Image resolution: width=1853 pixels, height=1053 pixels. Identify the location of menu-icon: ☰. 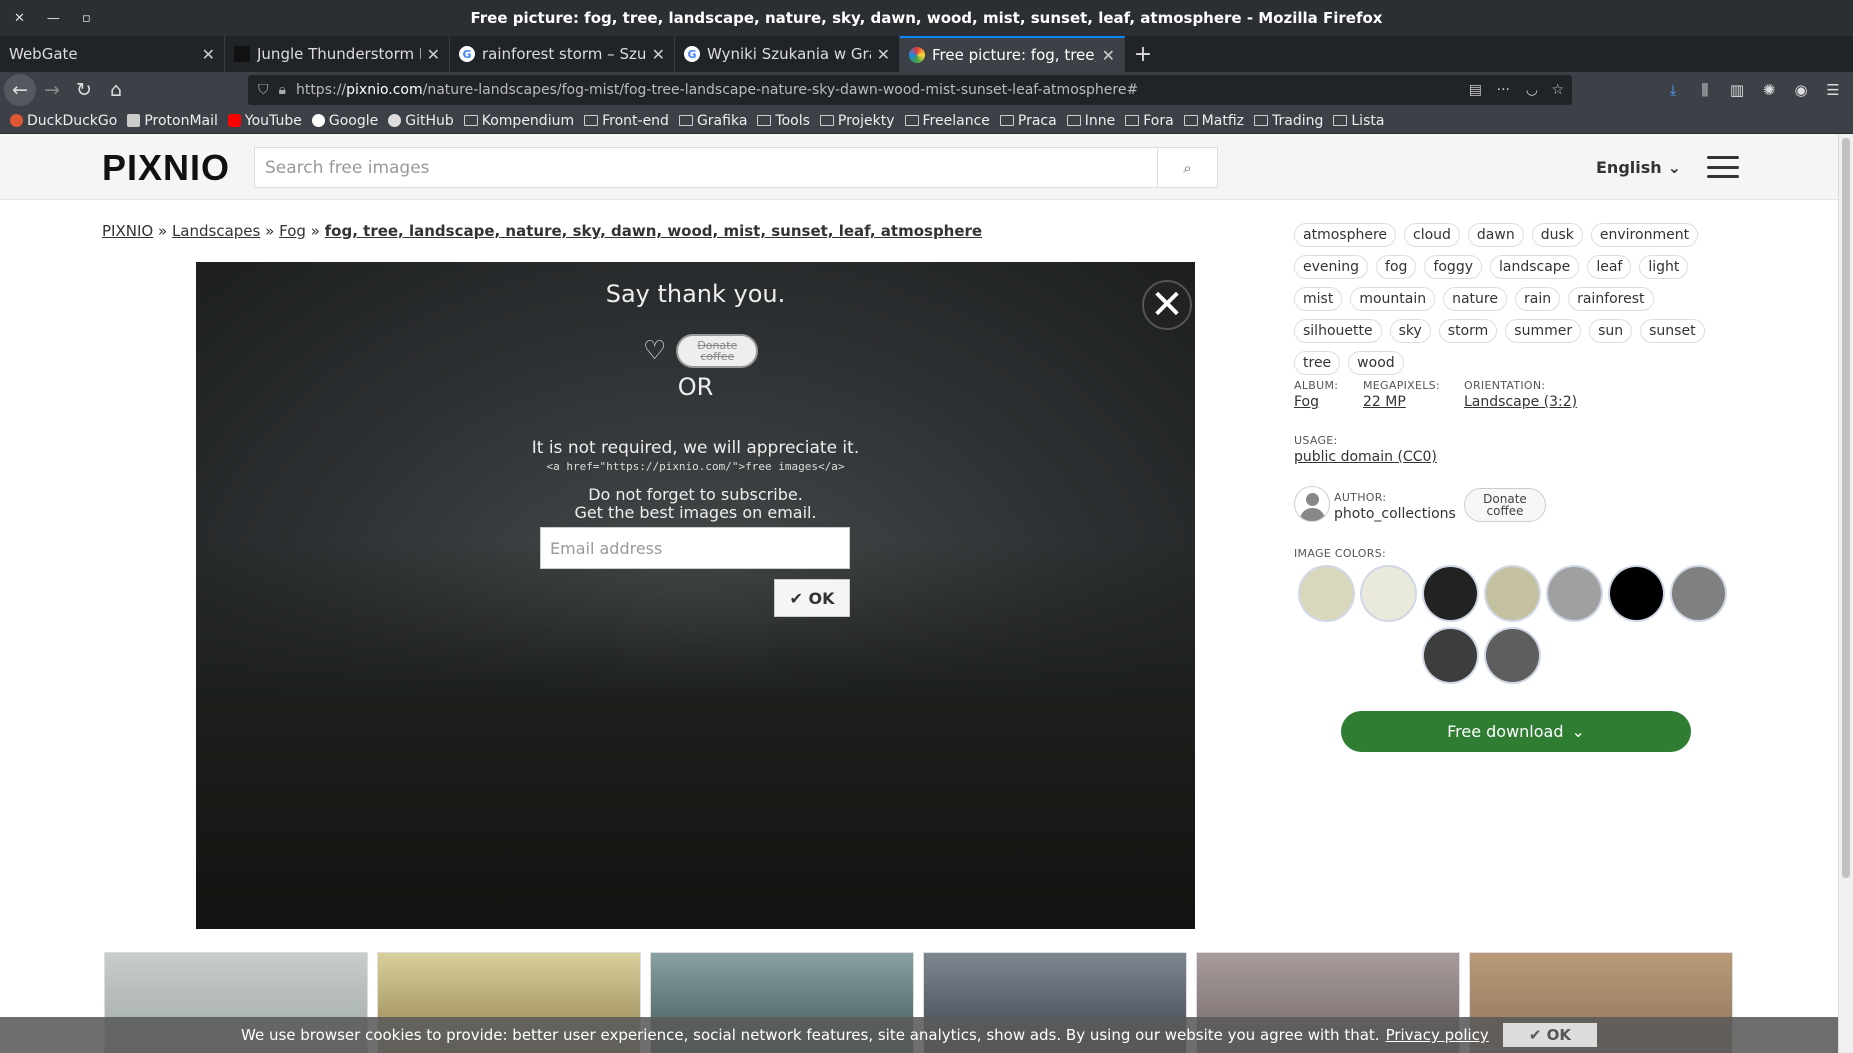
(1833, 90).